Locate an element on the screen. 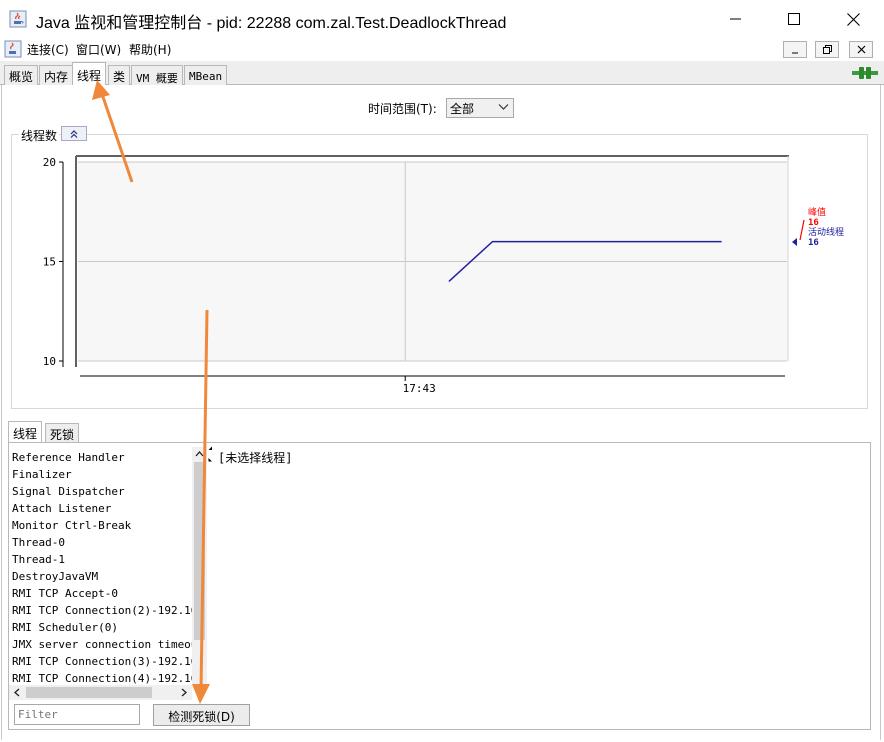 The width and height of the screenshot is (884, 742). thread-list-item: Signal Dispatcher is located at coordinates (68, 491).